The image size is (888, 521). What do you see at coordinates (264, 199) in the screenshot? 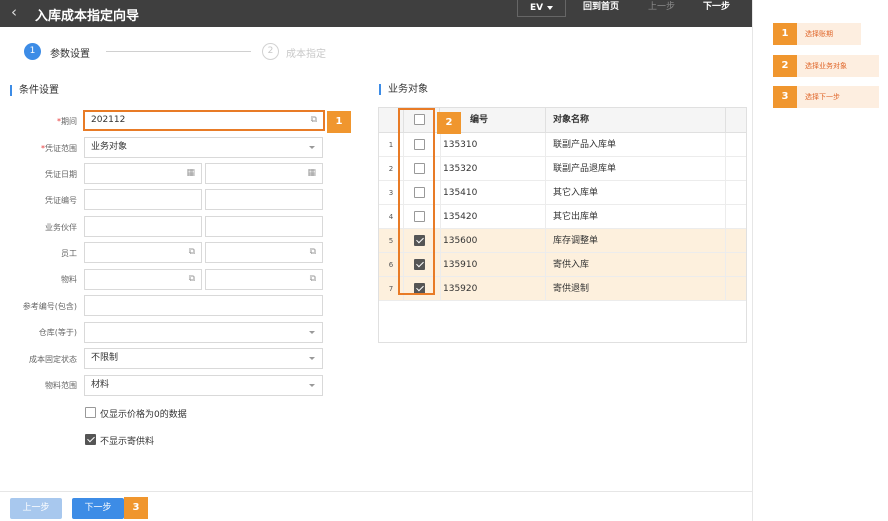
I see `voucher-no-to` at bounding box center [264, 199].